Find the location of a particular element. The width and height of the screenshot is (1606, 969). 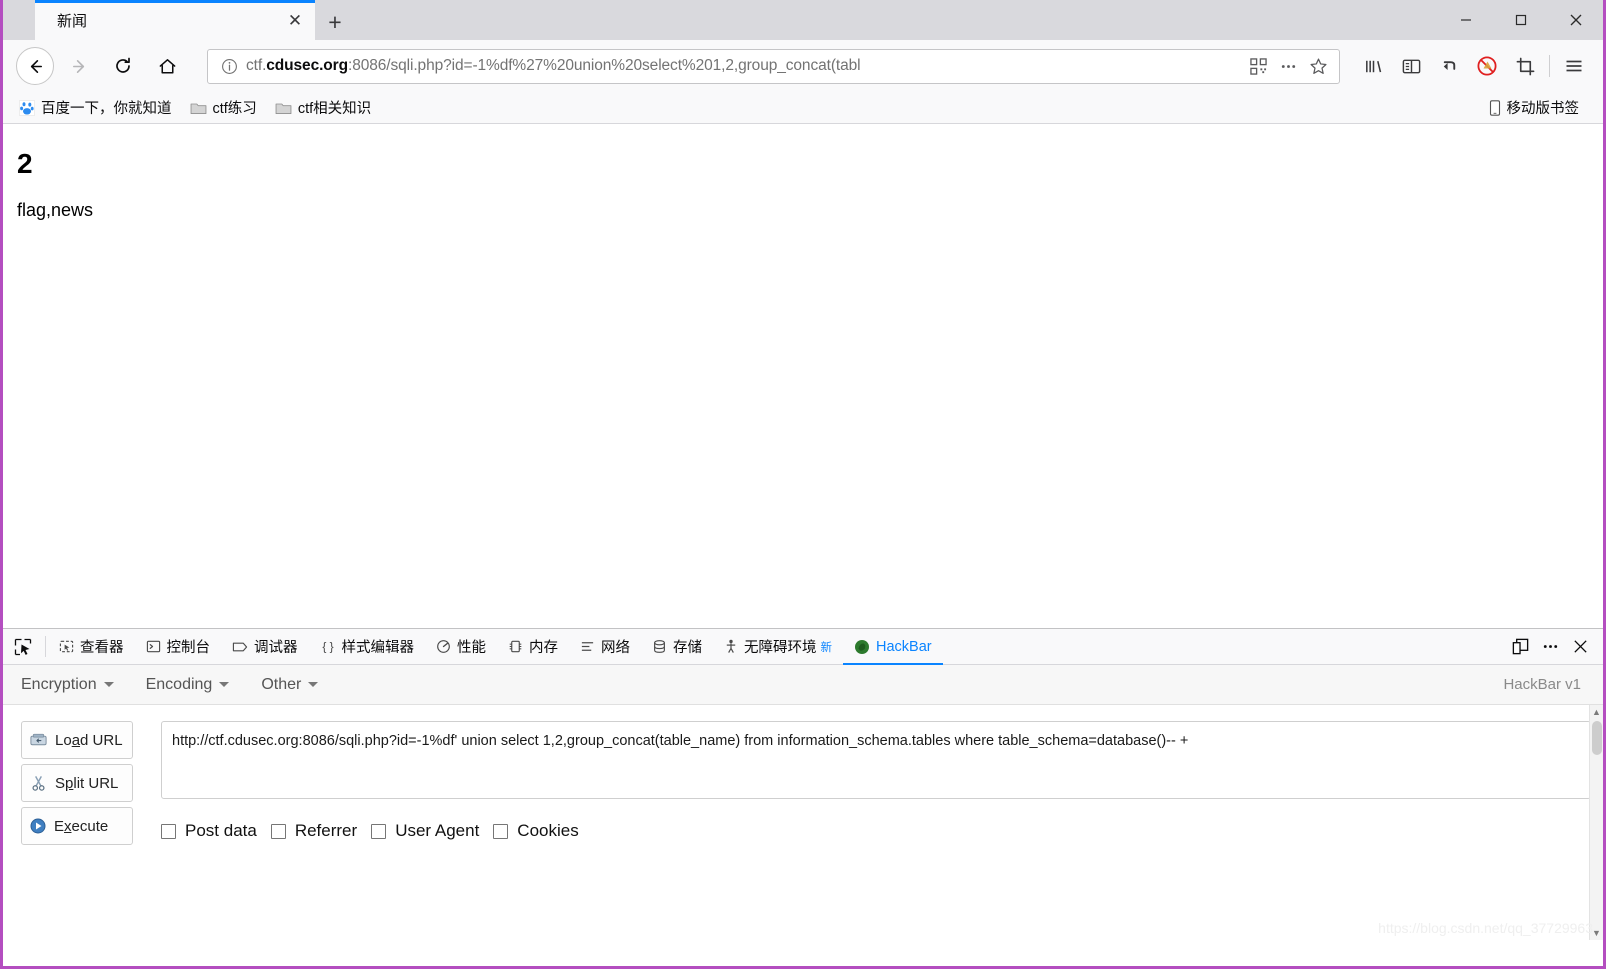

hackbar-menu-encoding: Encoding is located at coordinates (188, 685).